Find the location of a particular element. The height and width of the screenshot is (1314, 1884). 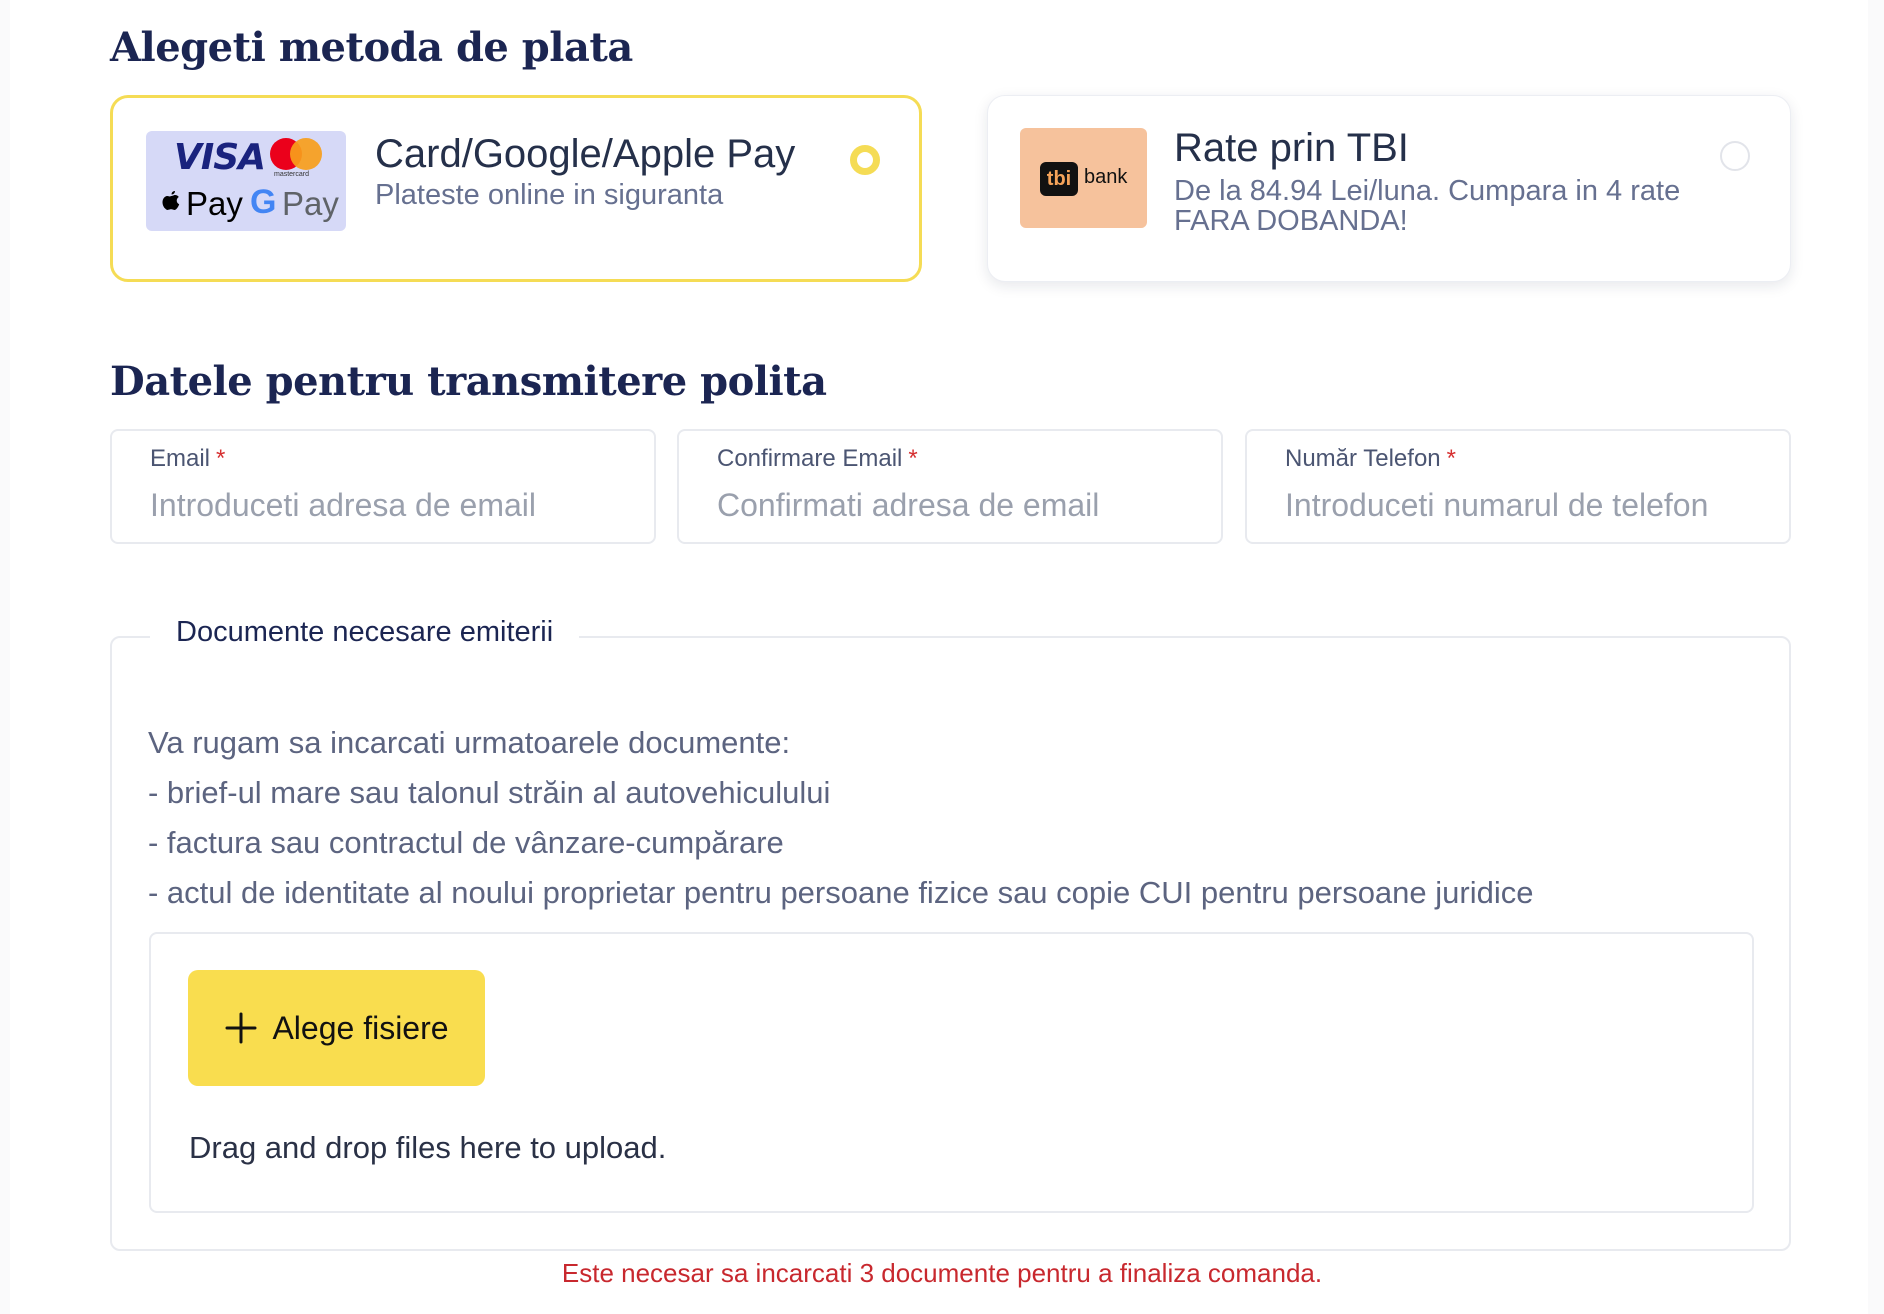

choose-files-label: Alege fisiere is located at coordinates (360, 1027).